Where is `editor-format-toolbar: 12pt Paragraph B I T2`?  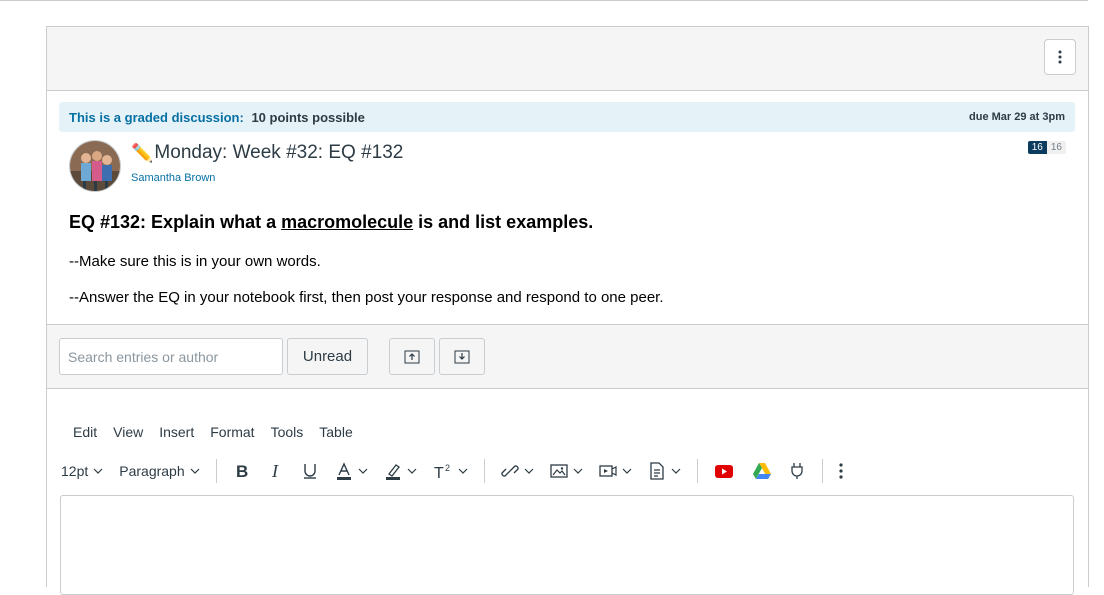
editor-format-toolbar: 12pt Paragraph B I T2 is located at coordinates (460, 471).